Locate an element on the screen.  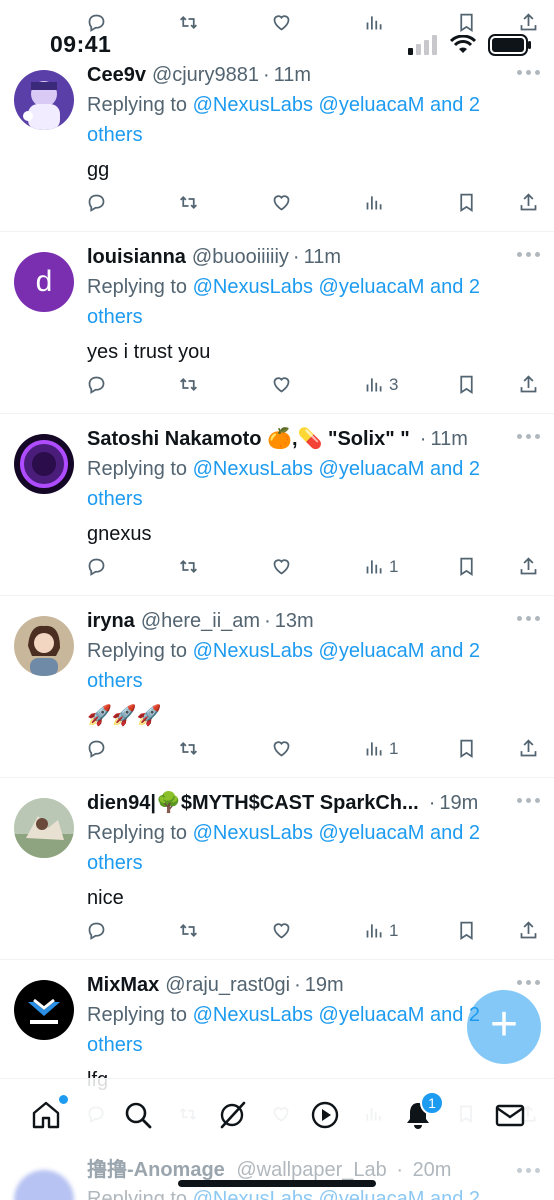
views-button is located at coordinates (376, 202).